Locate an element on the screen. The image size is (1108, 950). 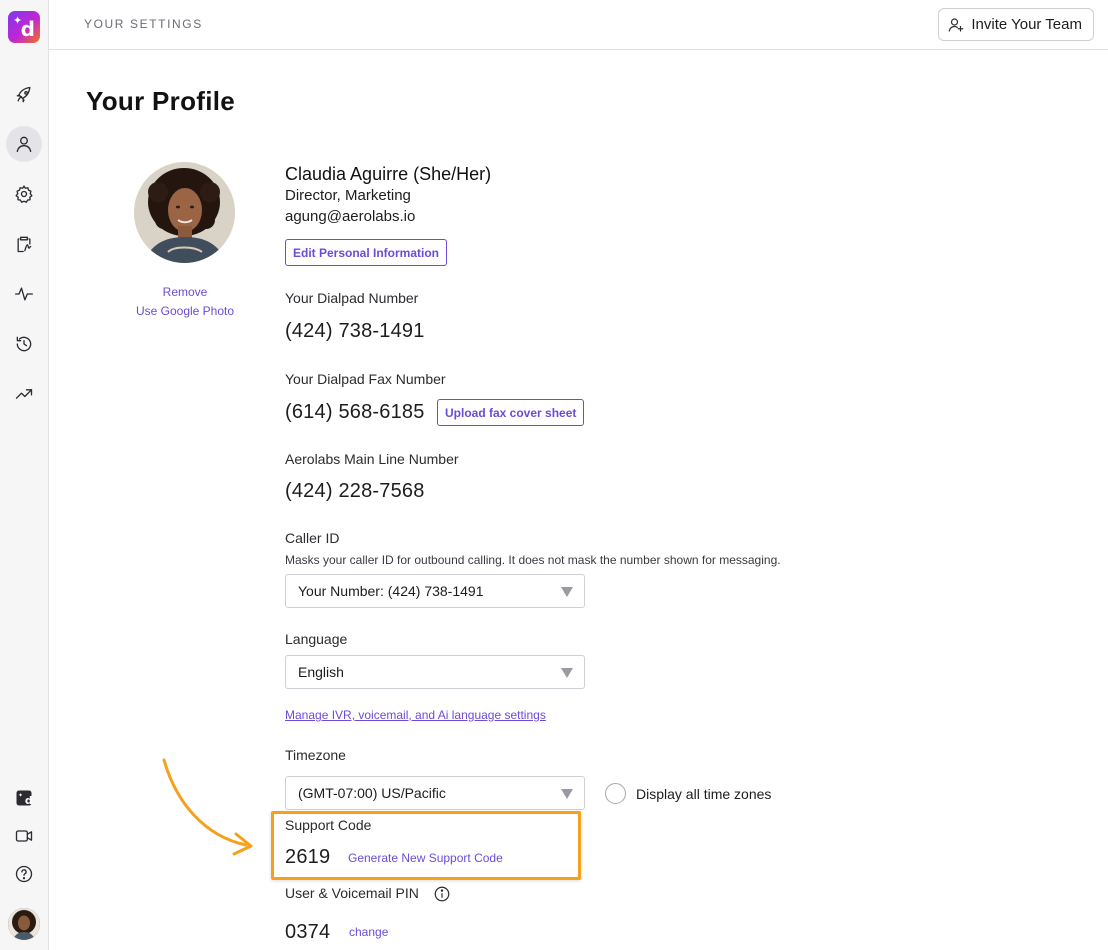
add-person-icon is located at coordinates (956, 25).